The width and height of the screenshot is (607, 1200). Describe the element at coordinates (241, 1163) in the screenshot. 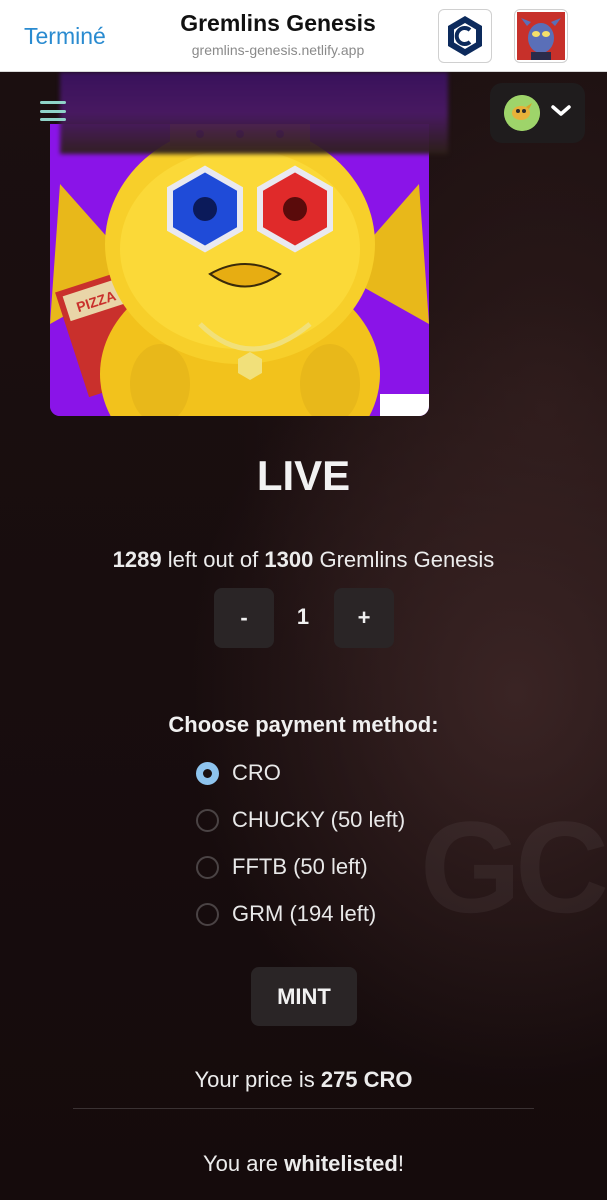

I see `whitelist-prefix: You are` at that location.